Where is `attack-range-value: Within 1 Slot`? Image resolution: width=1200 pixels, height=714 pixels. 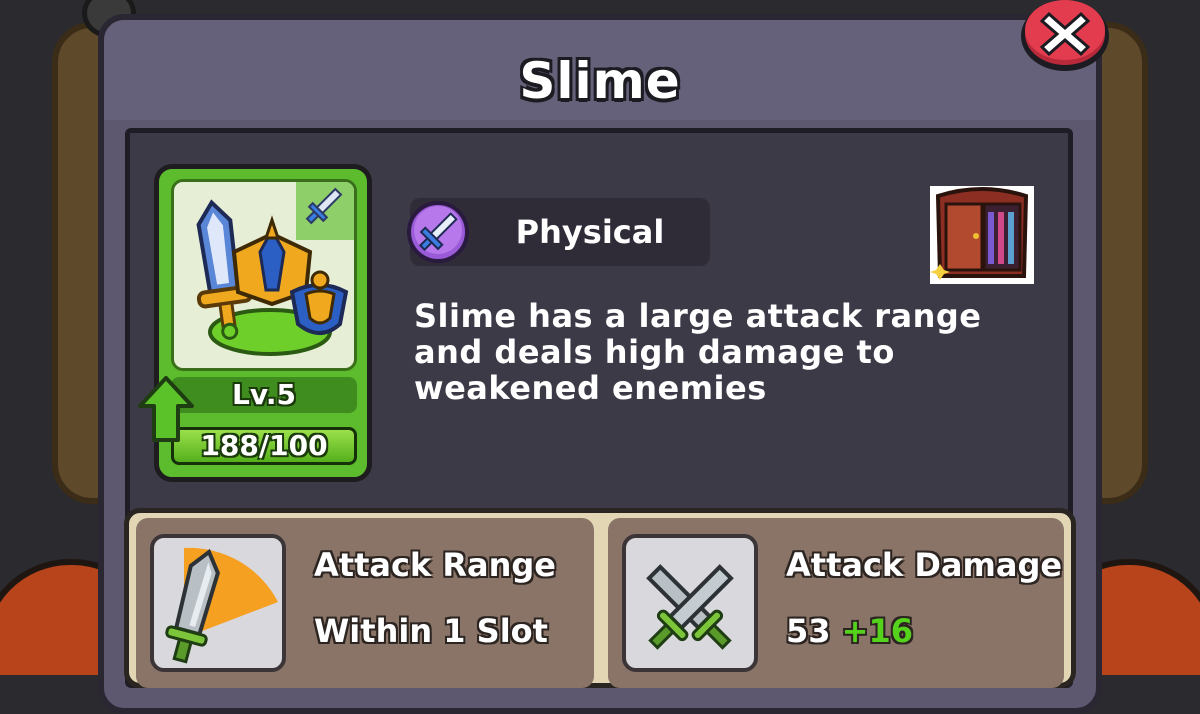
attack-range-value: Within 1 Slot is located at coordinates (431, 631).